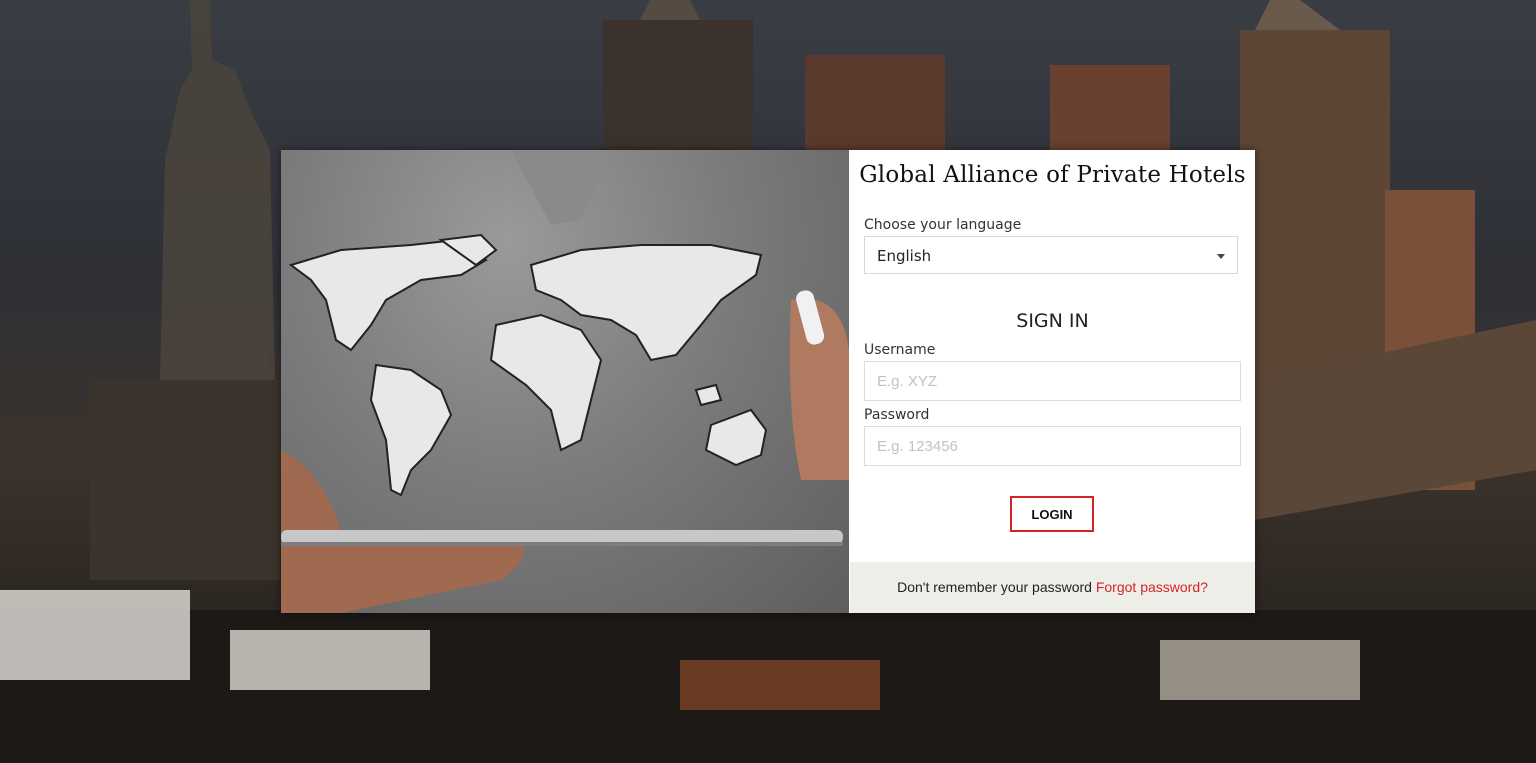  What do you see at coordinates (1051, 255) in the screenshot?
I see `language-select: English` at bounding box center [1051, 255].